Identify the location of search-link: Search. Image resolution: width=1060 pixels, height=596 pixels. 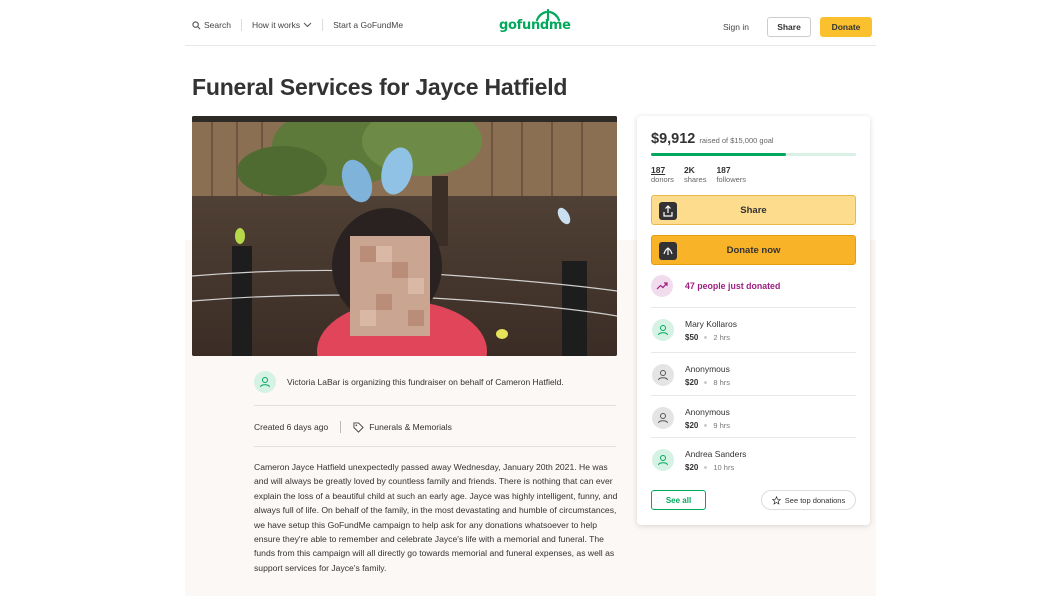
(211, 25).